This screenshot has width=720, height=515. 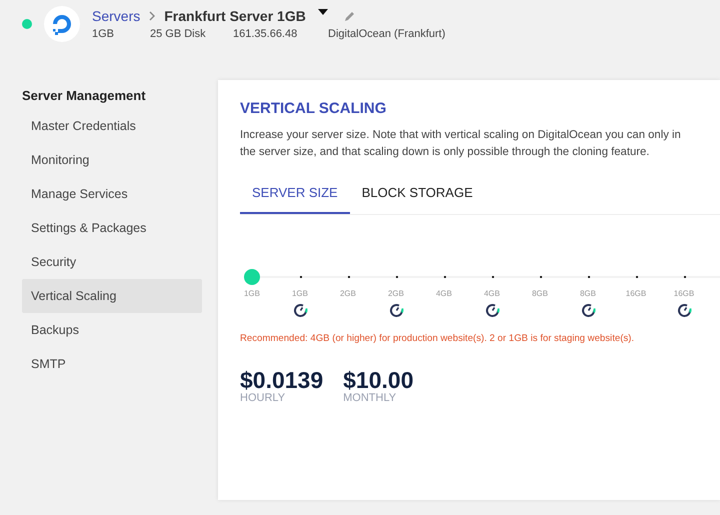 I want to click on tab: SERVER SIZE, so click(x=295, y=199).